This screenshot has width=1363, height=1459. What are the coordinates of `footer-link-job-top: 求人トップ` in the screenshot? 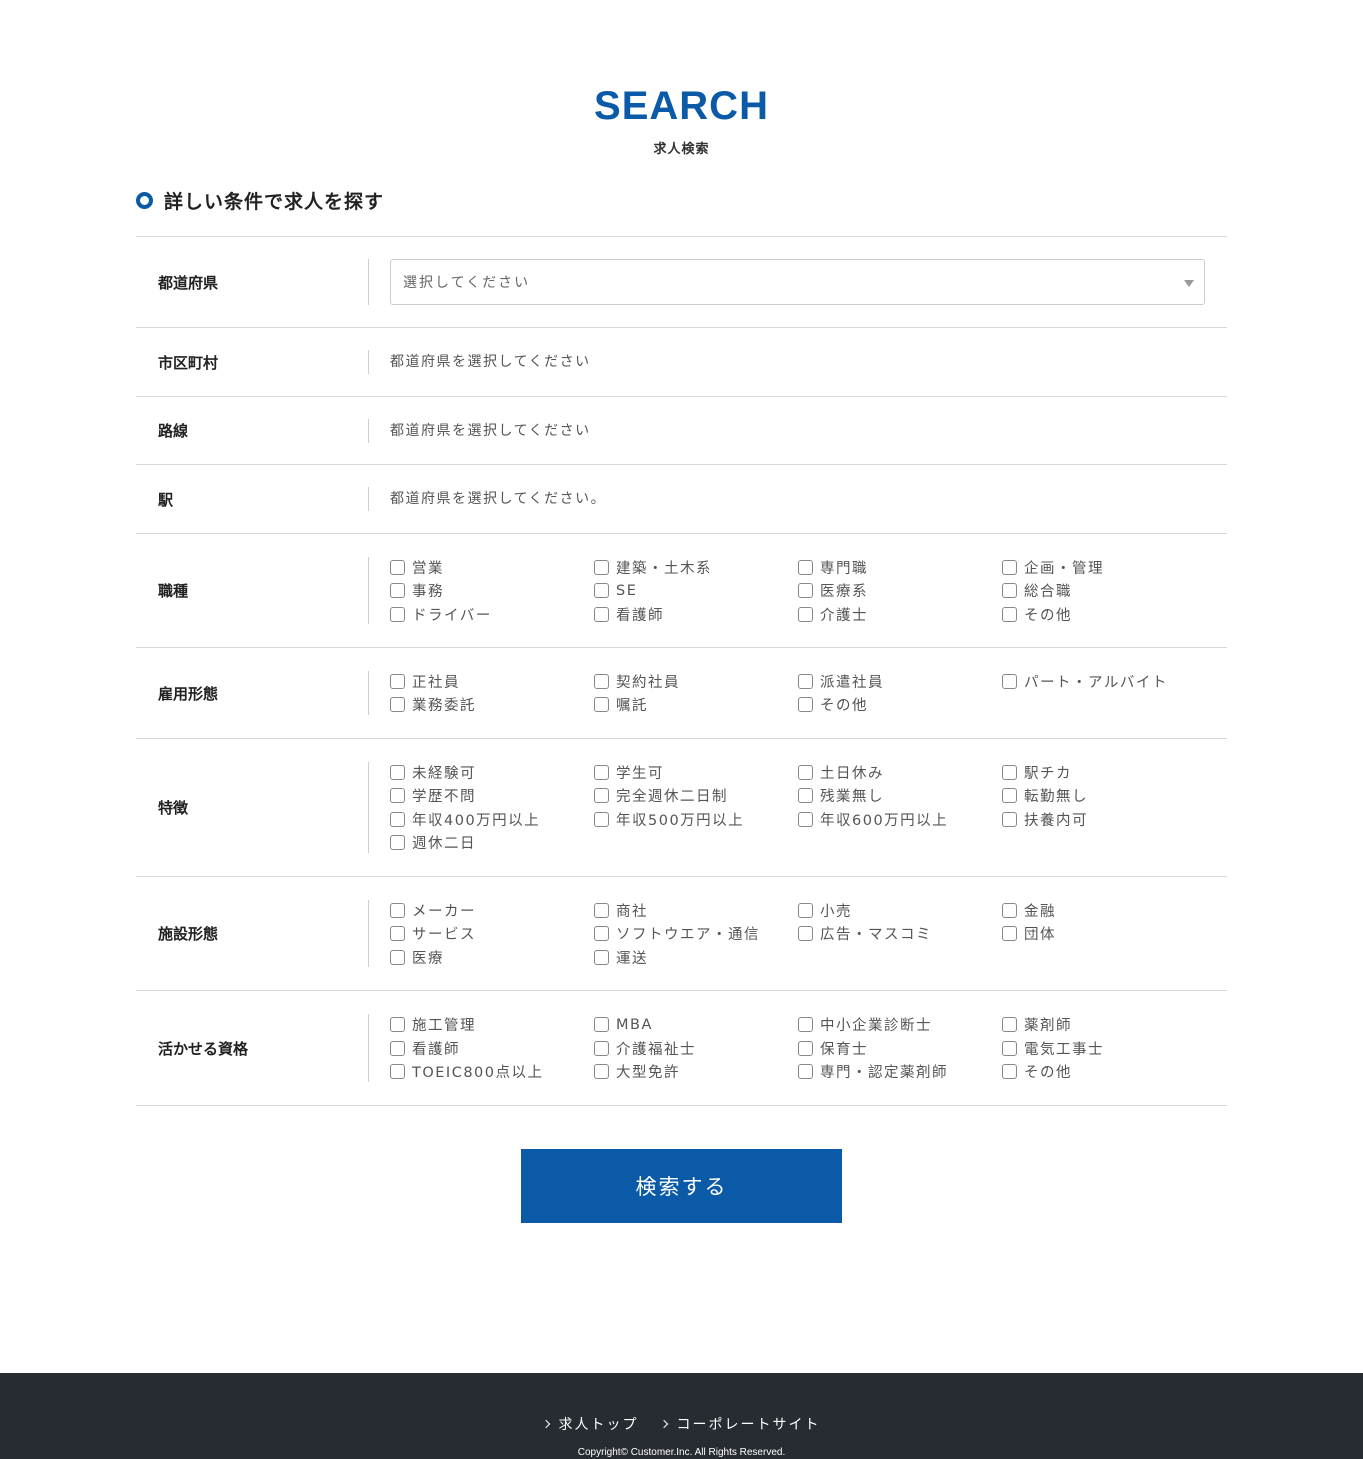 It's located at (590, 1424).